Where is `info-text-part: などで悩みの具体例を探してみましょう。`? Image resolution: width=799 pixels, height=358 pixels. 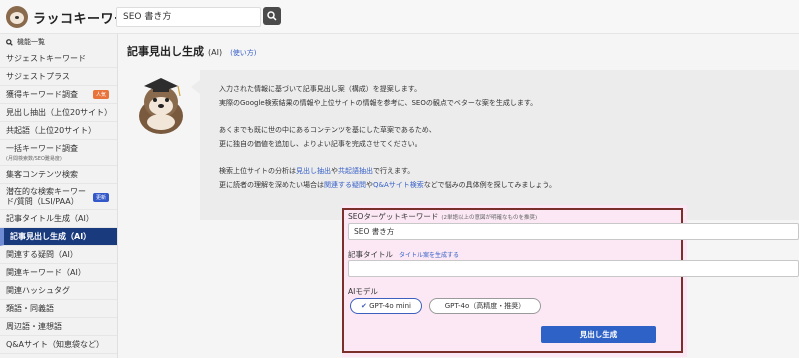 info-text-part: などで悩みの具体例を探してみましょう。 is located at coordinates (489, 185).